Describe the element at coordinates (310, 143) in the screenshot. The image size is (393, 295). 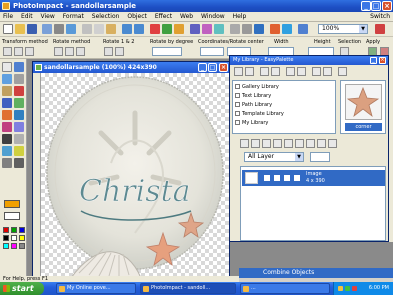
I see `layer-duplicate-icon` at that location.